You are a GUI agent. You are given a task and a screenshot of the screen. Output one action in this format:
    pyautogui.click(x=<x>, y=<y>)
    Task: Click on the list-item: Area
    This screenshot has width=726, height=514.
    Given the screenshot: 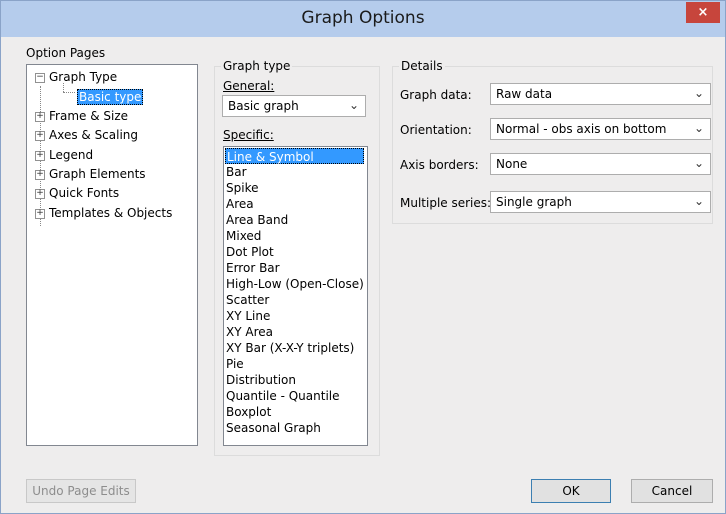 What is the action you would take?
    pyautogui.click(x=240, y=204)
    